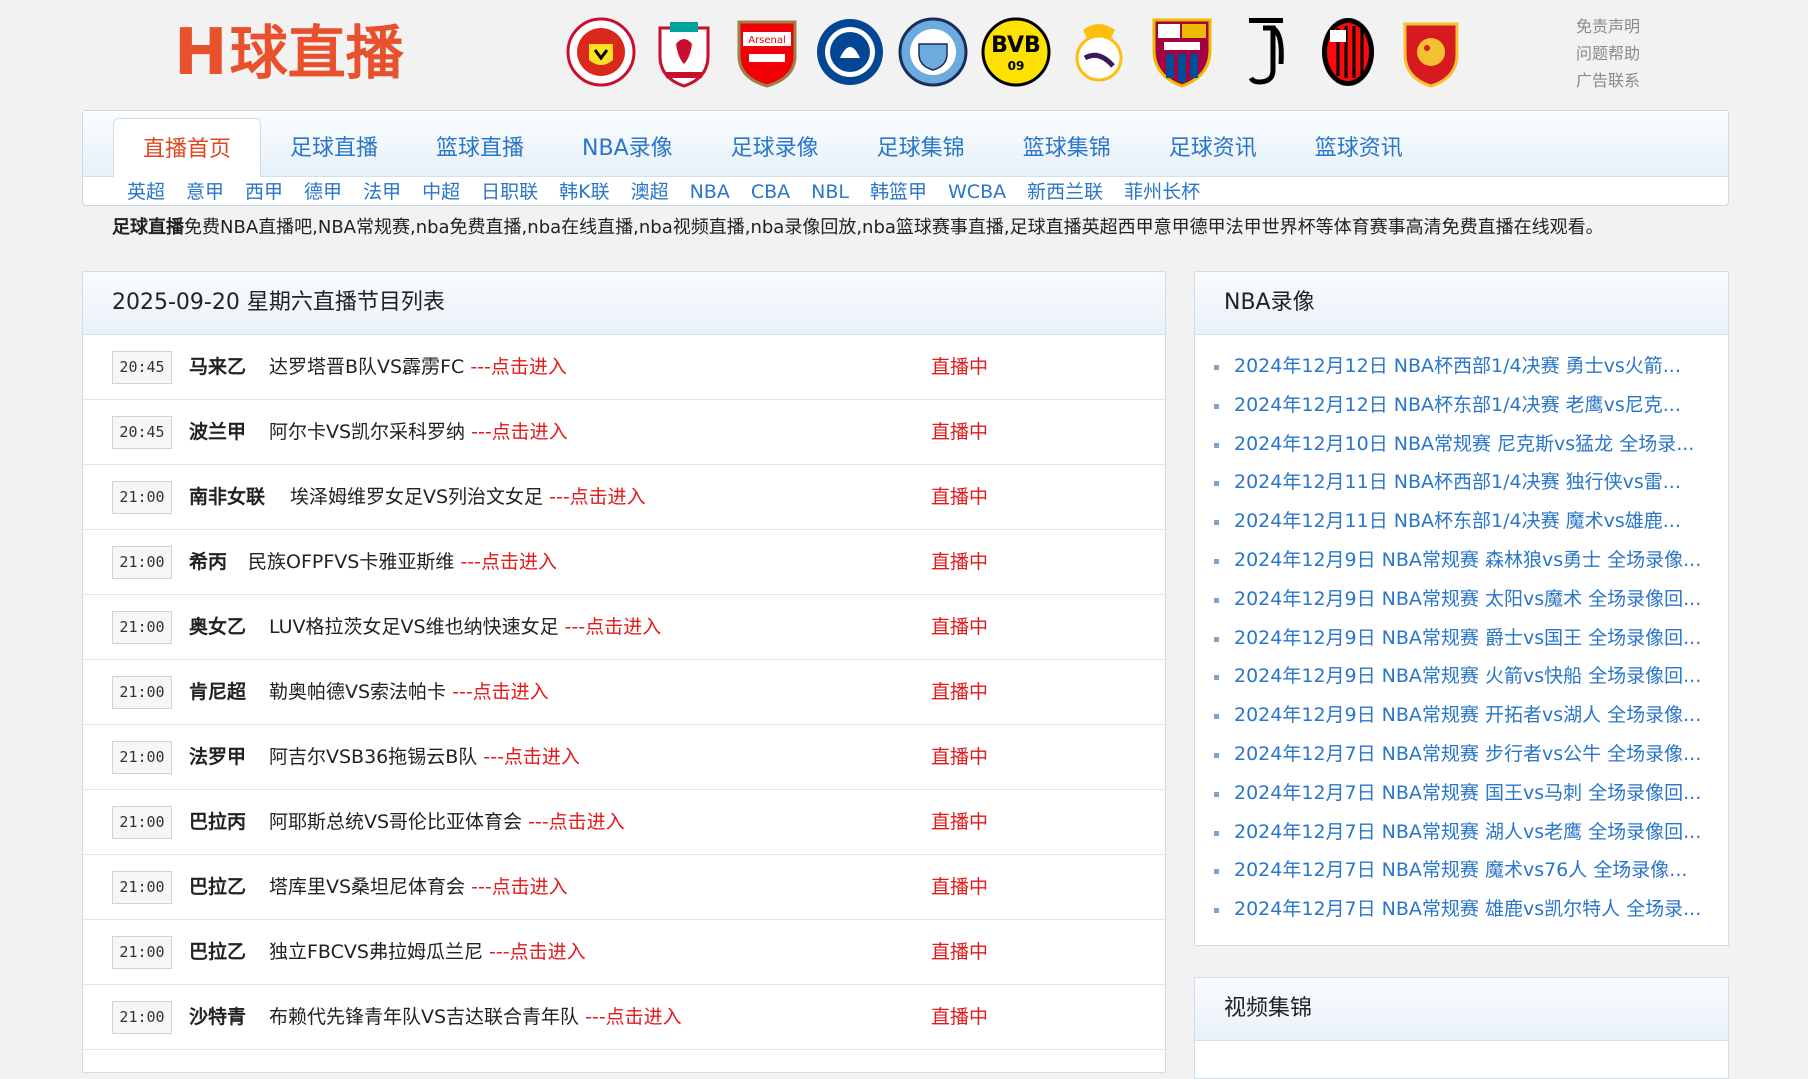  I want to click on tab-nba-replay: NBA录像, so click(627, 147).